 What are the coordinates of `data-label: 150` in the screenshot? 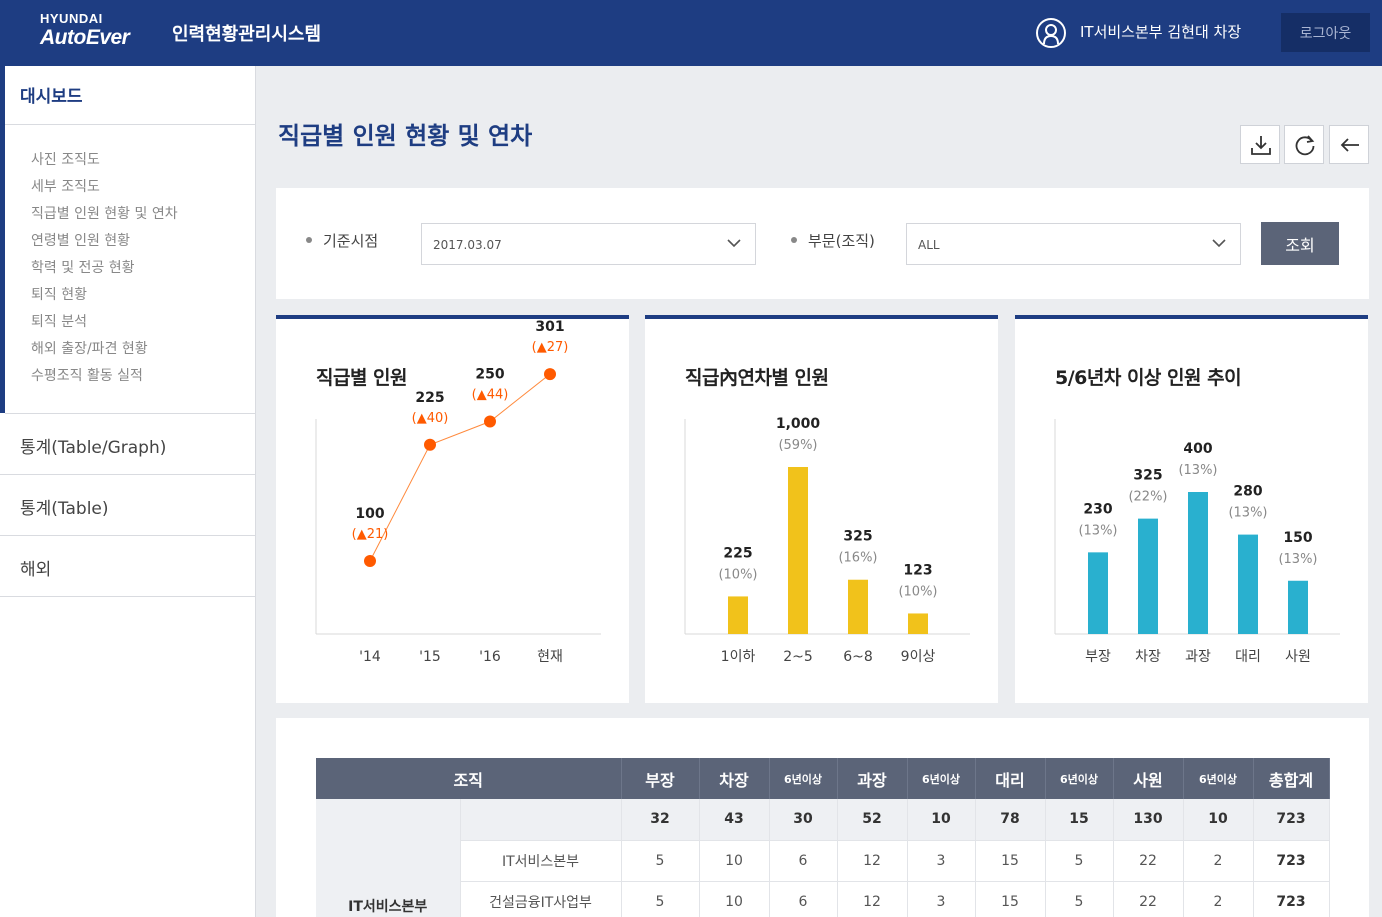 It's located at (1297, 538).